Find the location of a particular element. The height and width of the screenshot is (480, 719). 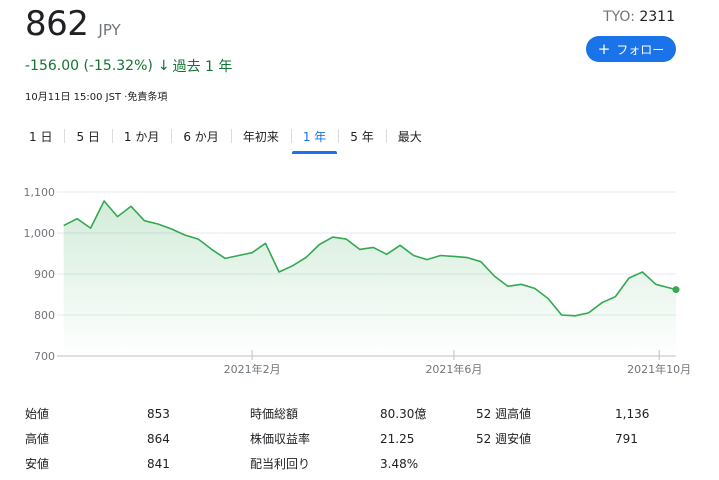

stats-row: 始値 853 時価総額 80.30億 52 週高値 1,136 is located at coordinates (355, 413).